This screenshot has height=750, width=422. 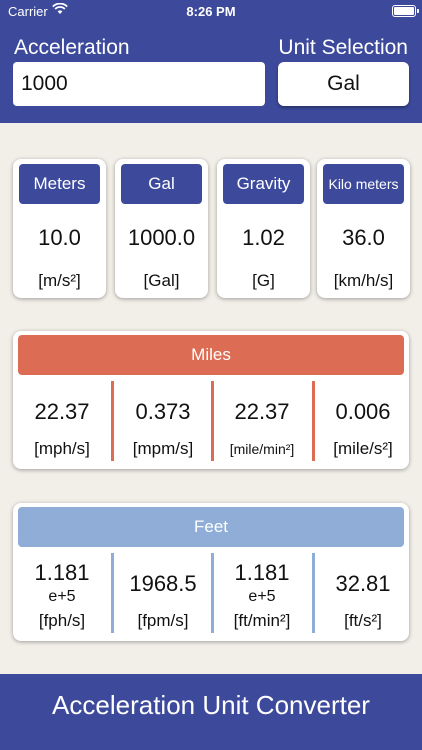 I want to click on meters-card: Meters 10.0 [m/s²], so click(x=59, y=228).